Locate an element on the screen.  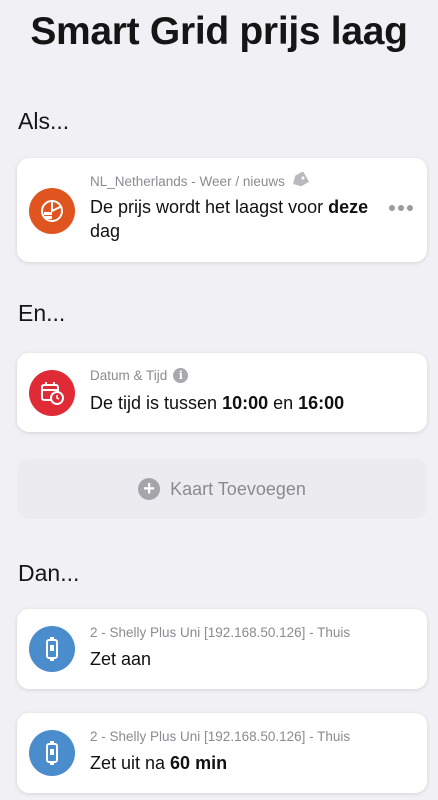
plus-icon: + is located at coordinates (149, 489).